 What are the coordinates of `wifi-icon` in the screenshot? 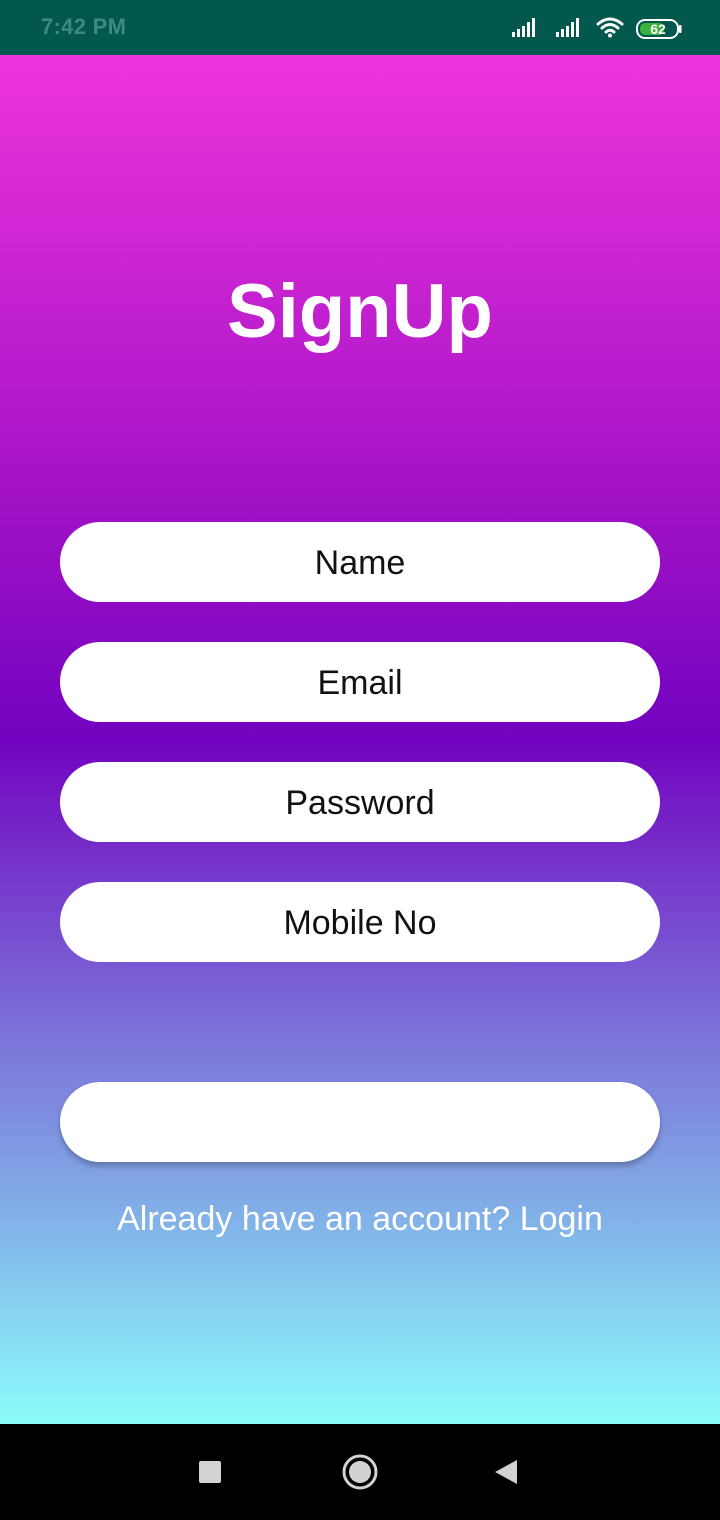 It's located at (610, 29).